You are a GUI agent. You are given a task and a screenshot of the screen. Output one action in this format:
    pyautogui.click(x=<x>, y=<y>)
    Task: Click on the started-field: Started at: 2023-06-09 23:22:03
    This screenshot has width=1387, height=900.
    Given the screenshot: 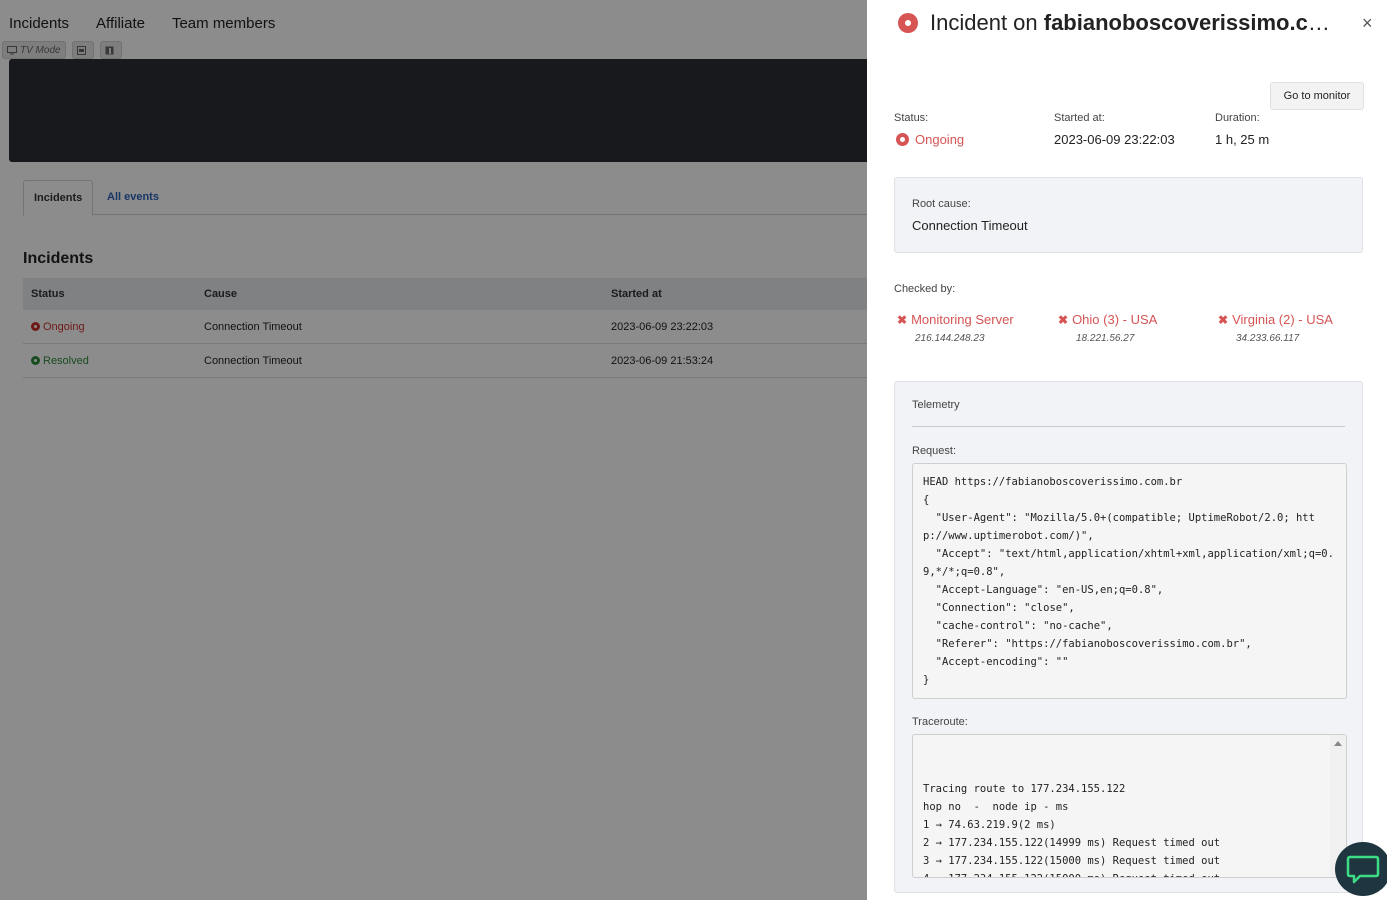 What is the action you would take?
    pyautogui.click(x=1114, y=129)
    